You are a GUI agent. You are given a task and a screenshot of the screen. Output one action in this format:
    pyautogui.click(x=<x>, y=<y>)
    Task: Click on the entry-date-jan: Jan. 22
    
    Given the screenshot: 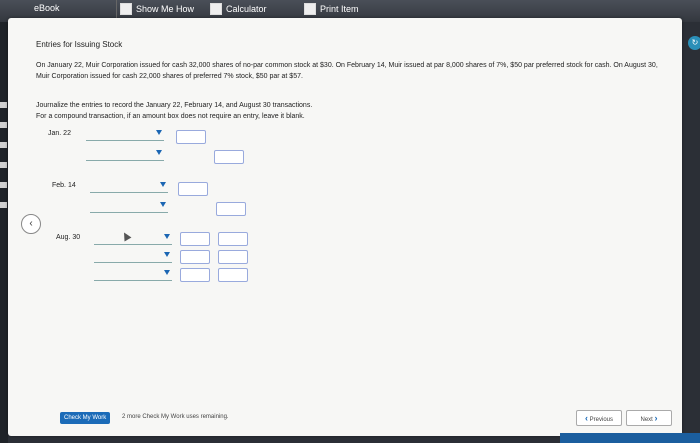 What is the action you would take?
    pyautogui.click(x=59, y=133)
    